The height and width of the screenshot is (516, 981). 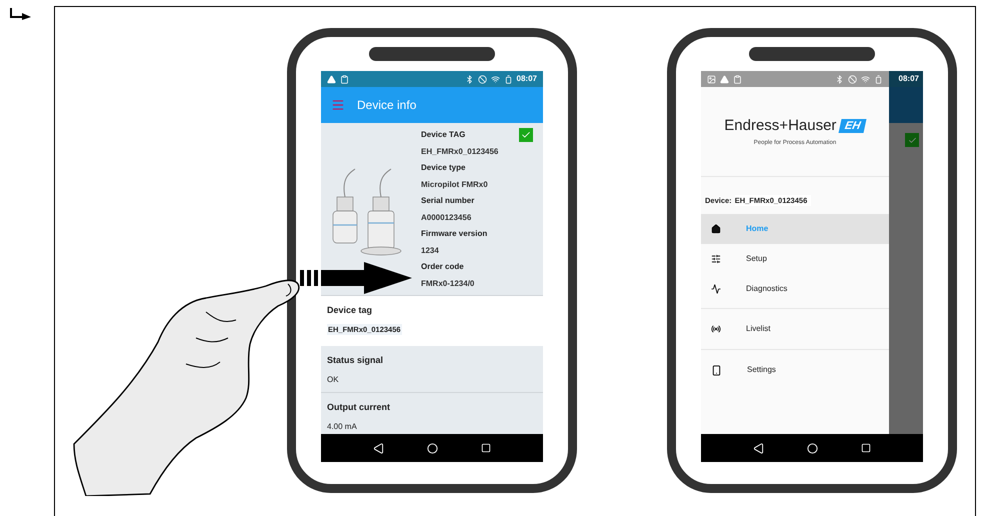 I want to click on menu-item: Settings, so click(x=795, y=370).